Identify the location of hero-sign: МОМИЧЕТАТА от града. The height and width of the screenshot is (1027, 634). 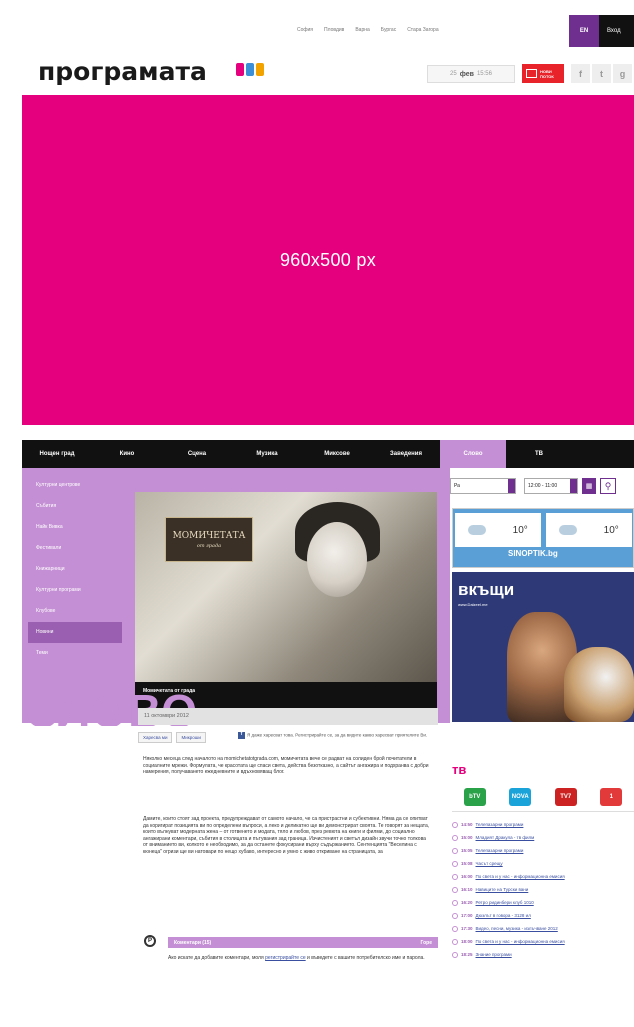
(209, 539).